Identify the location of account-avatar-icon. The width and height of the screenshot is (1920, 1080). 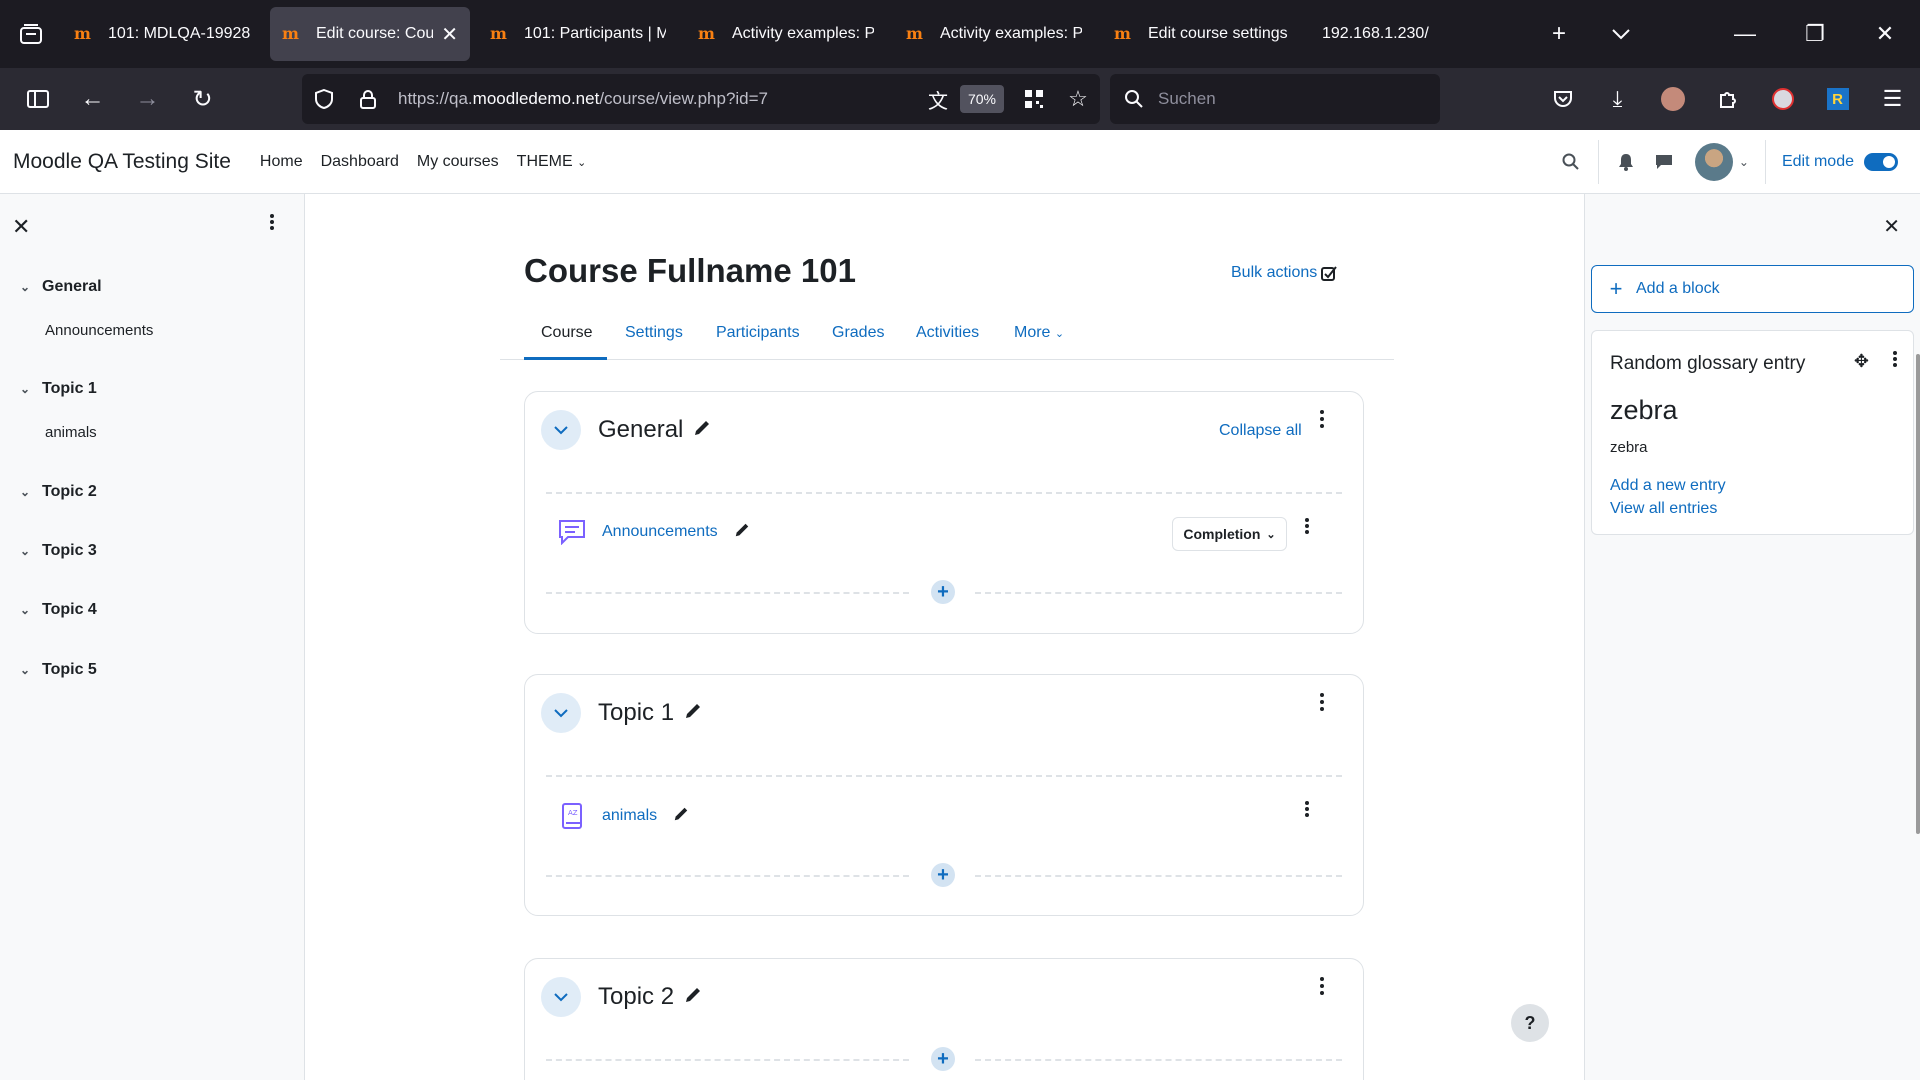
(1672, 99).